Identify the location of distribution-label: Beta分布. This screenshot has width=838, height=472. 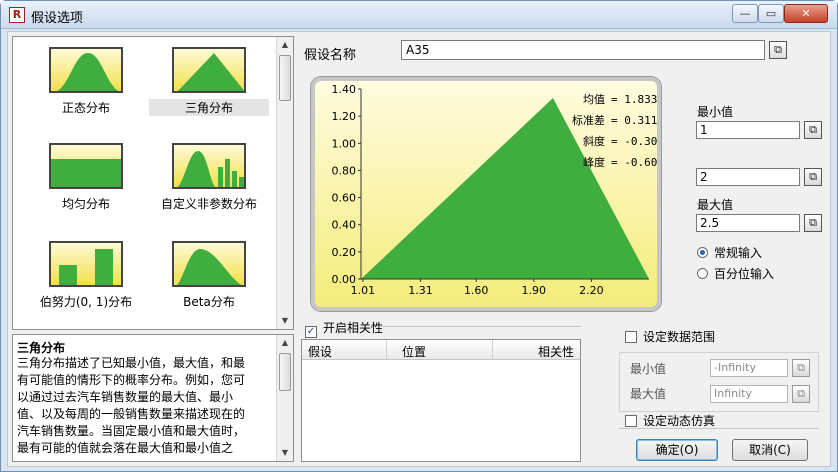
(209, 302).